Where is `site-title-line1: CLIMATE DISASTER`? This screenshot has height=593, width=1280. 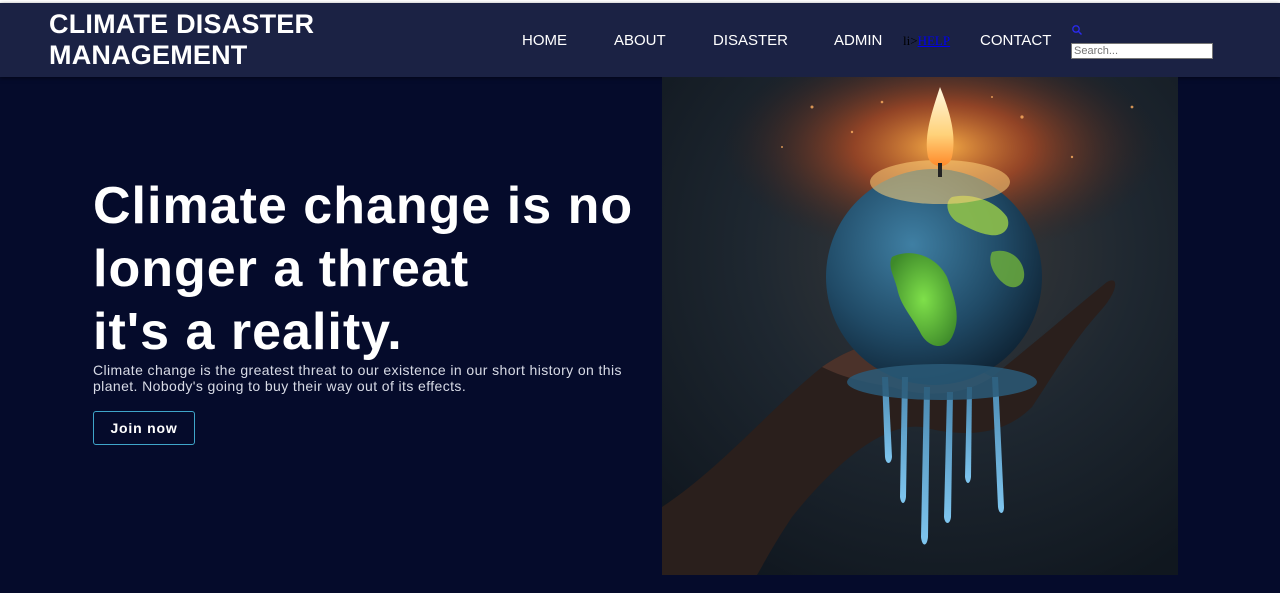
site-title-line1: CLIMATE DISASTER is located at coordinates (182, 24).